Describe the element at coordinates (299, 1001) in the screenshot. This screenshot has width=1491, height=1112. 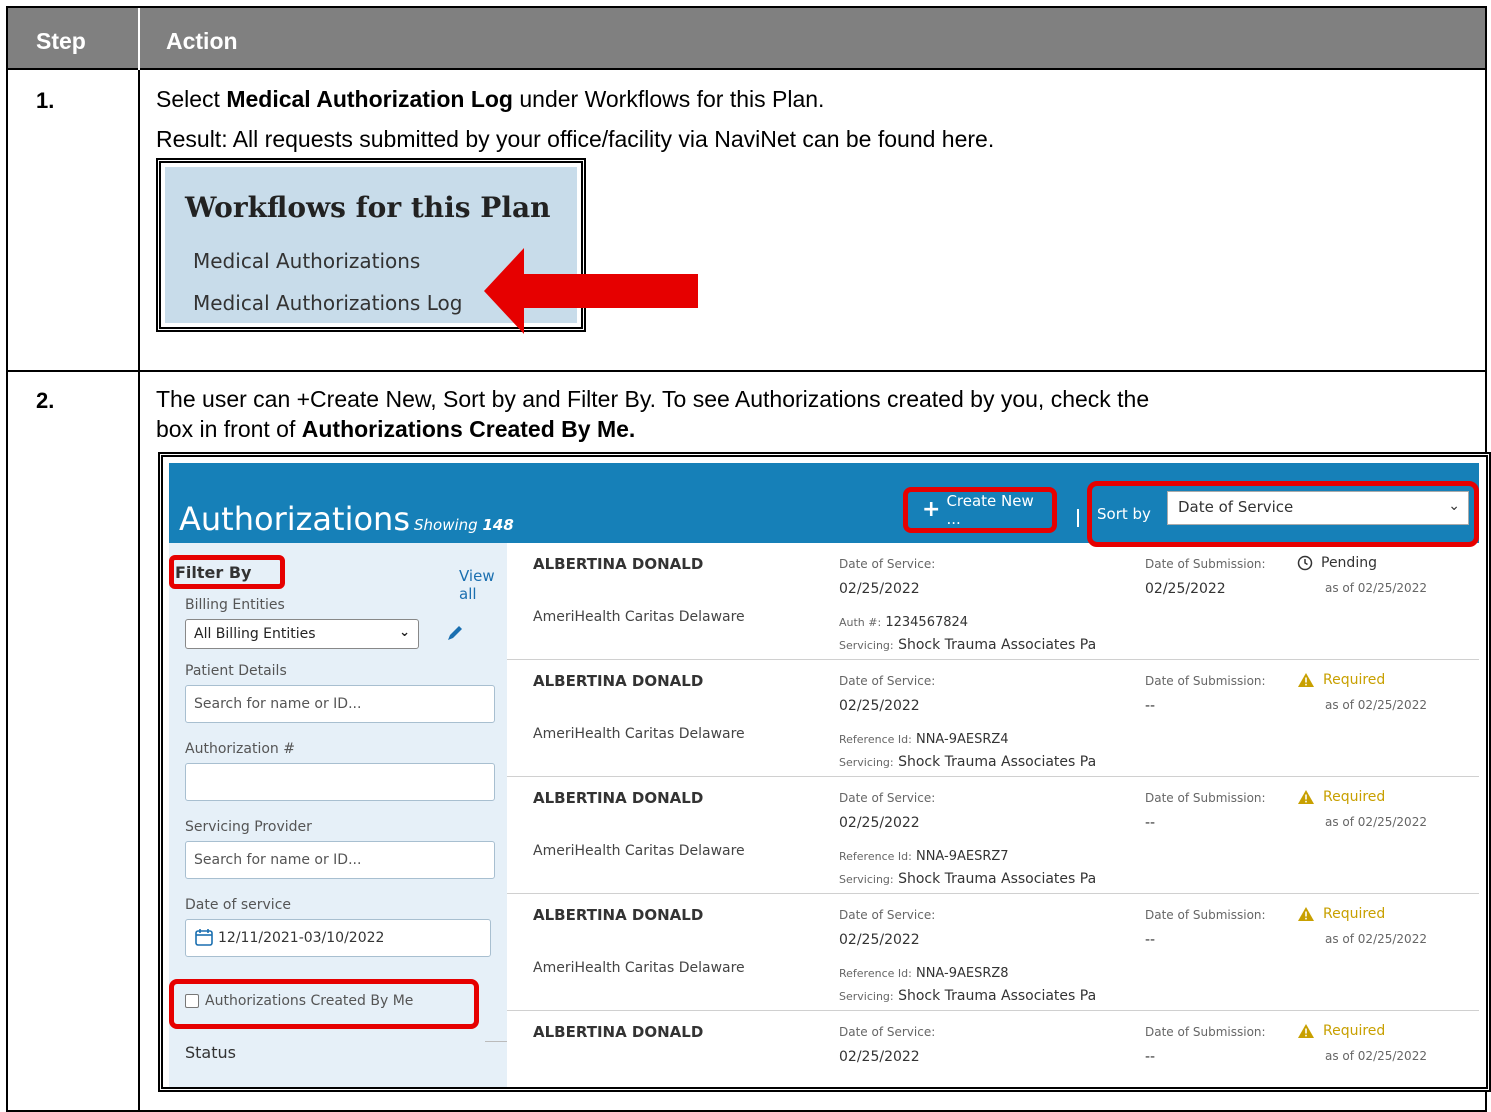
I see `created-by-me-checkbox: Authorizations Created By Me` at that location.